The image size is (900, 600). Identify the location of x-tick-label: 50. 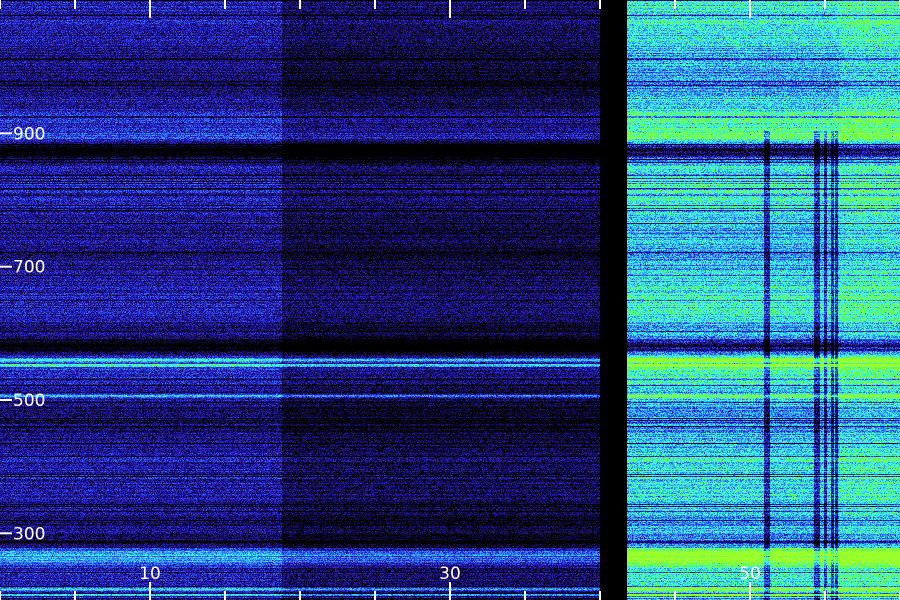
(750, 574).